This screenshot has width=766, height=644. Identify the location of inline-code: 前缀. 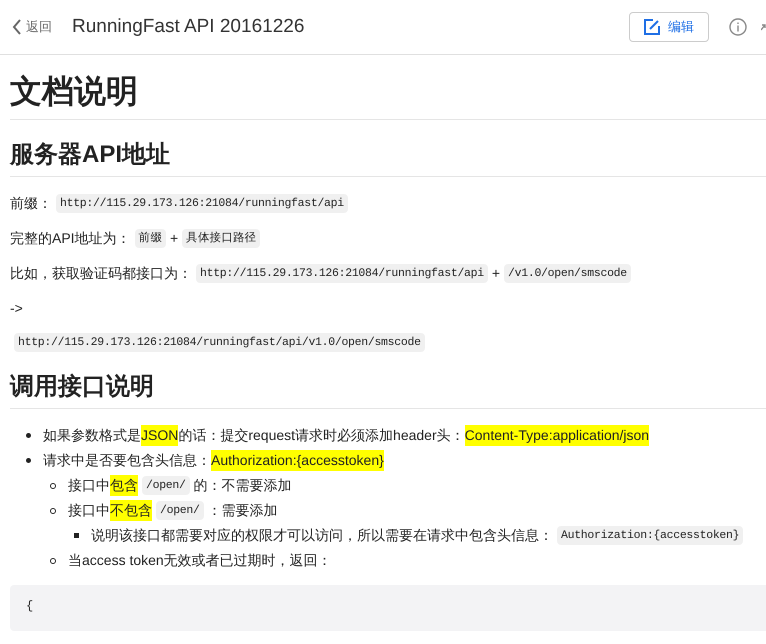
(150, 238).